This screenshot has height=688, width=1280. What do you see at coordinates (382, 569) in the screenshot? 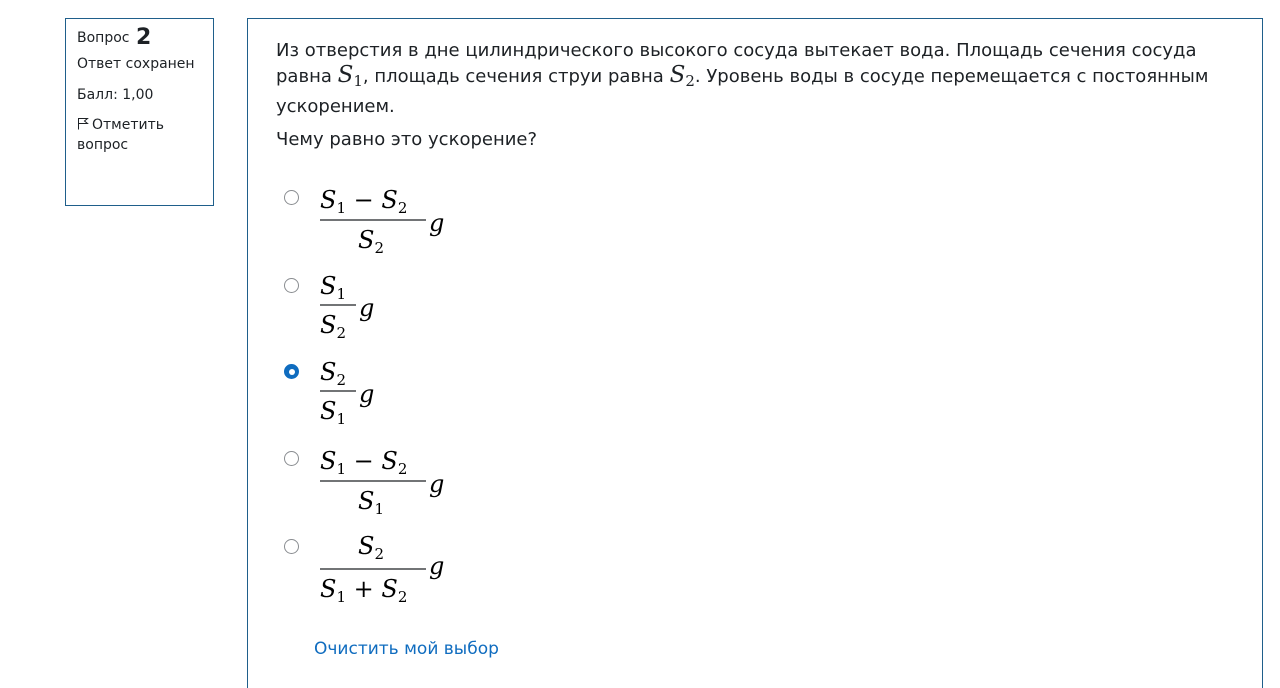
I see `answer-formula-5: S2 S1 + S2 g` at bounding box center [382, 569].